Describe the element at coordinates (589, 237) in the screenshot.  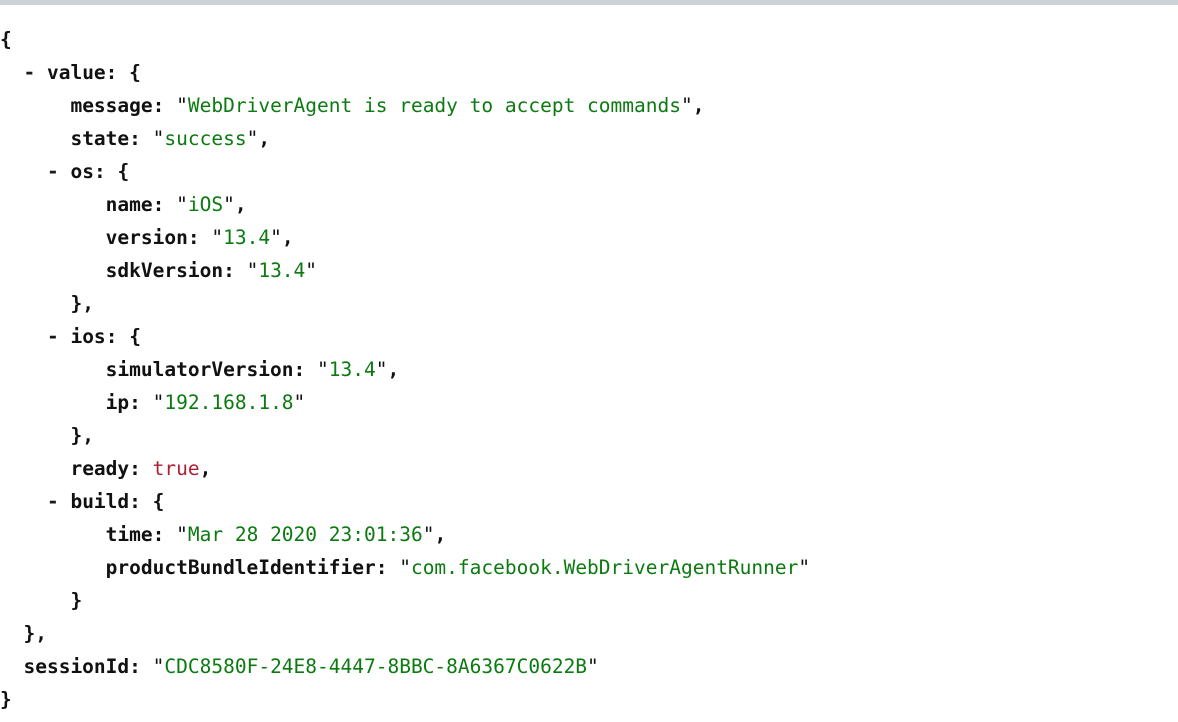
I see `json-line: version: "13.4",` at that location.